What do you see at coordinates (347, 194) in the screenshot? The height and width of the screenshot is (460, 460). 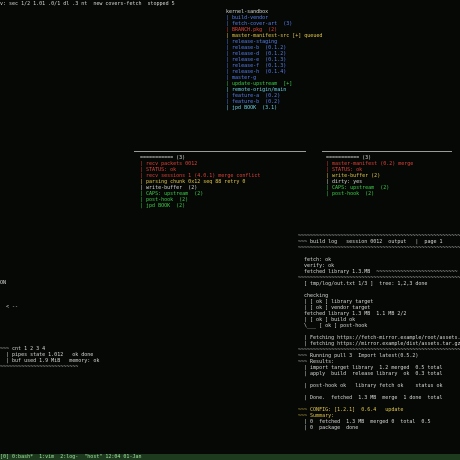 I see `terminal-line: | post-hook (2)` at bounding box center [347, 194].